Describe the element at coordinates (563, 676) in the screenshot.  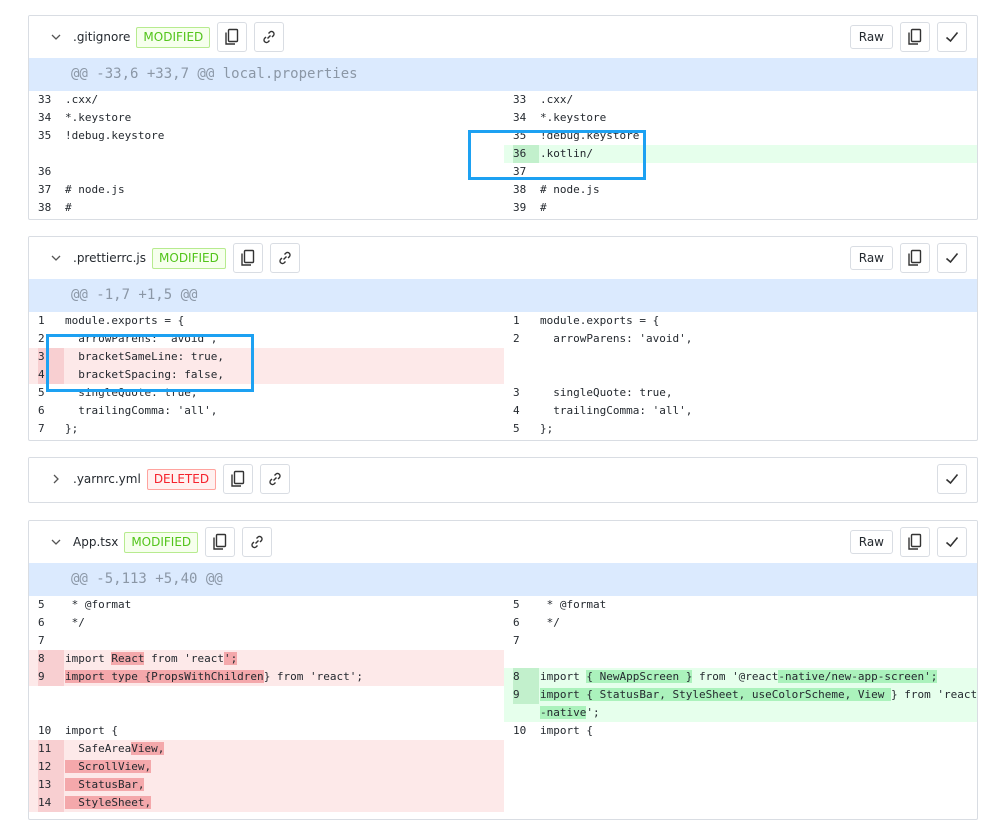
I see `code-segment: import` at that location.